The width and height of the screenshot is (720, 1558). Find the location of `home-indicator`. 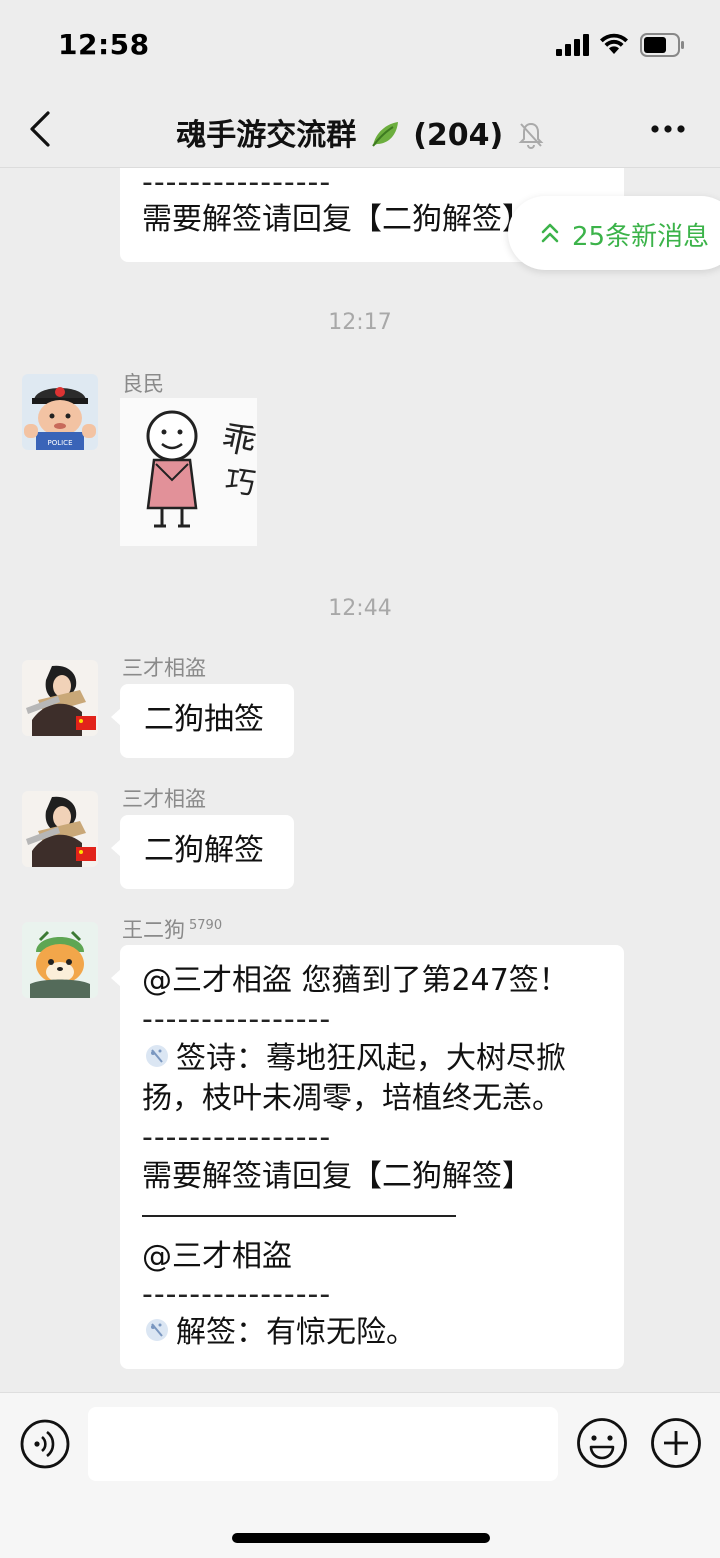

home-indicator is located at coordinates (361, 1538).